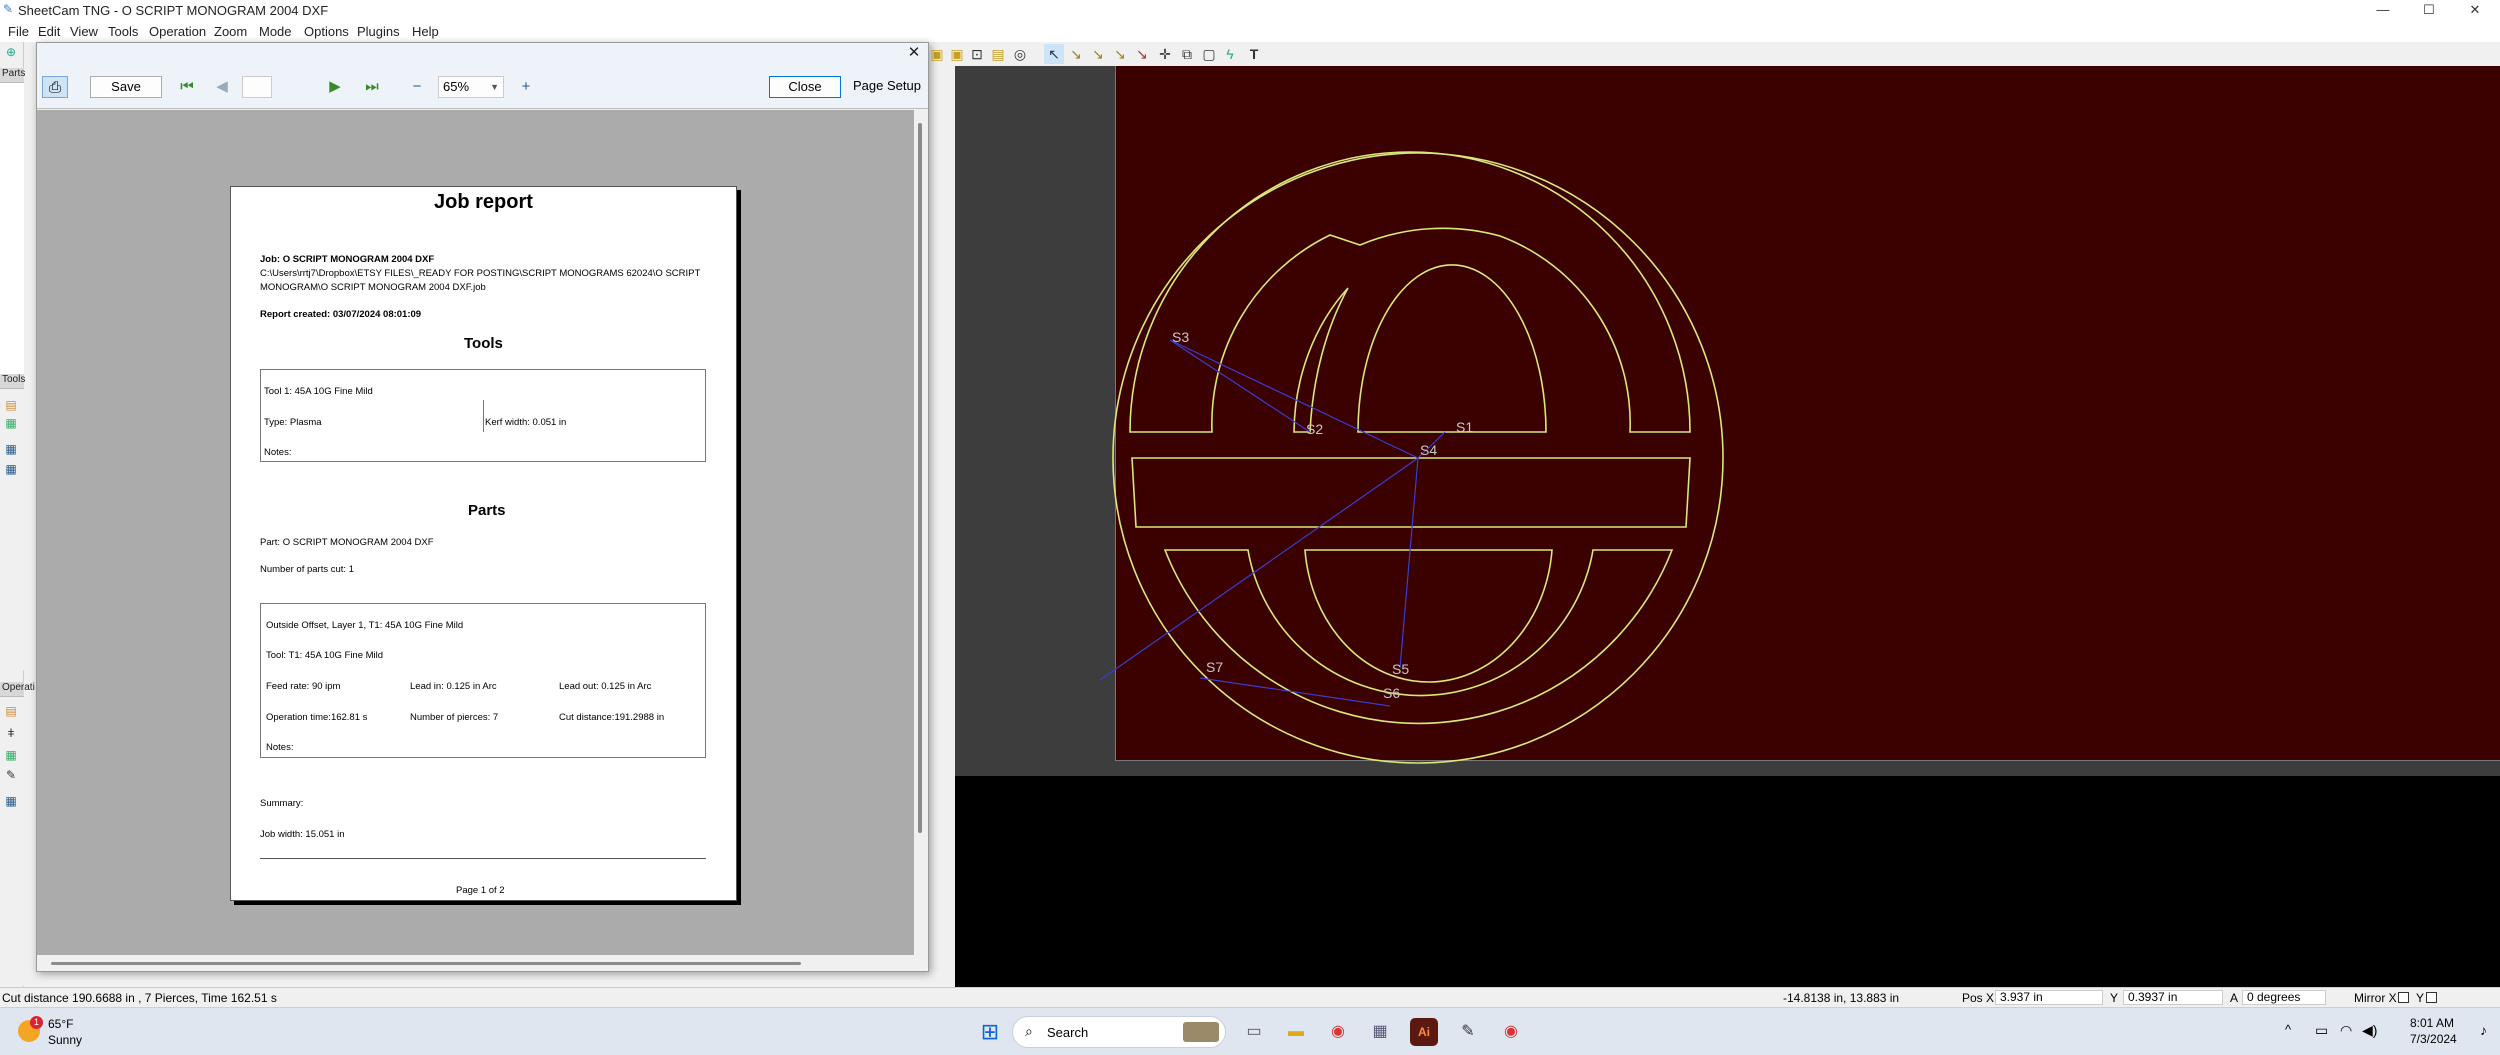 This screenshot has width=2500, height=1055. I want to click on select-route-icon: ↘, so click(1098, 54).